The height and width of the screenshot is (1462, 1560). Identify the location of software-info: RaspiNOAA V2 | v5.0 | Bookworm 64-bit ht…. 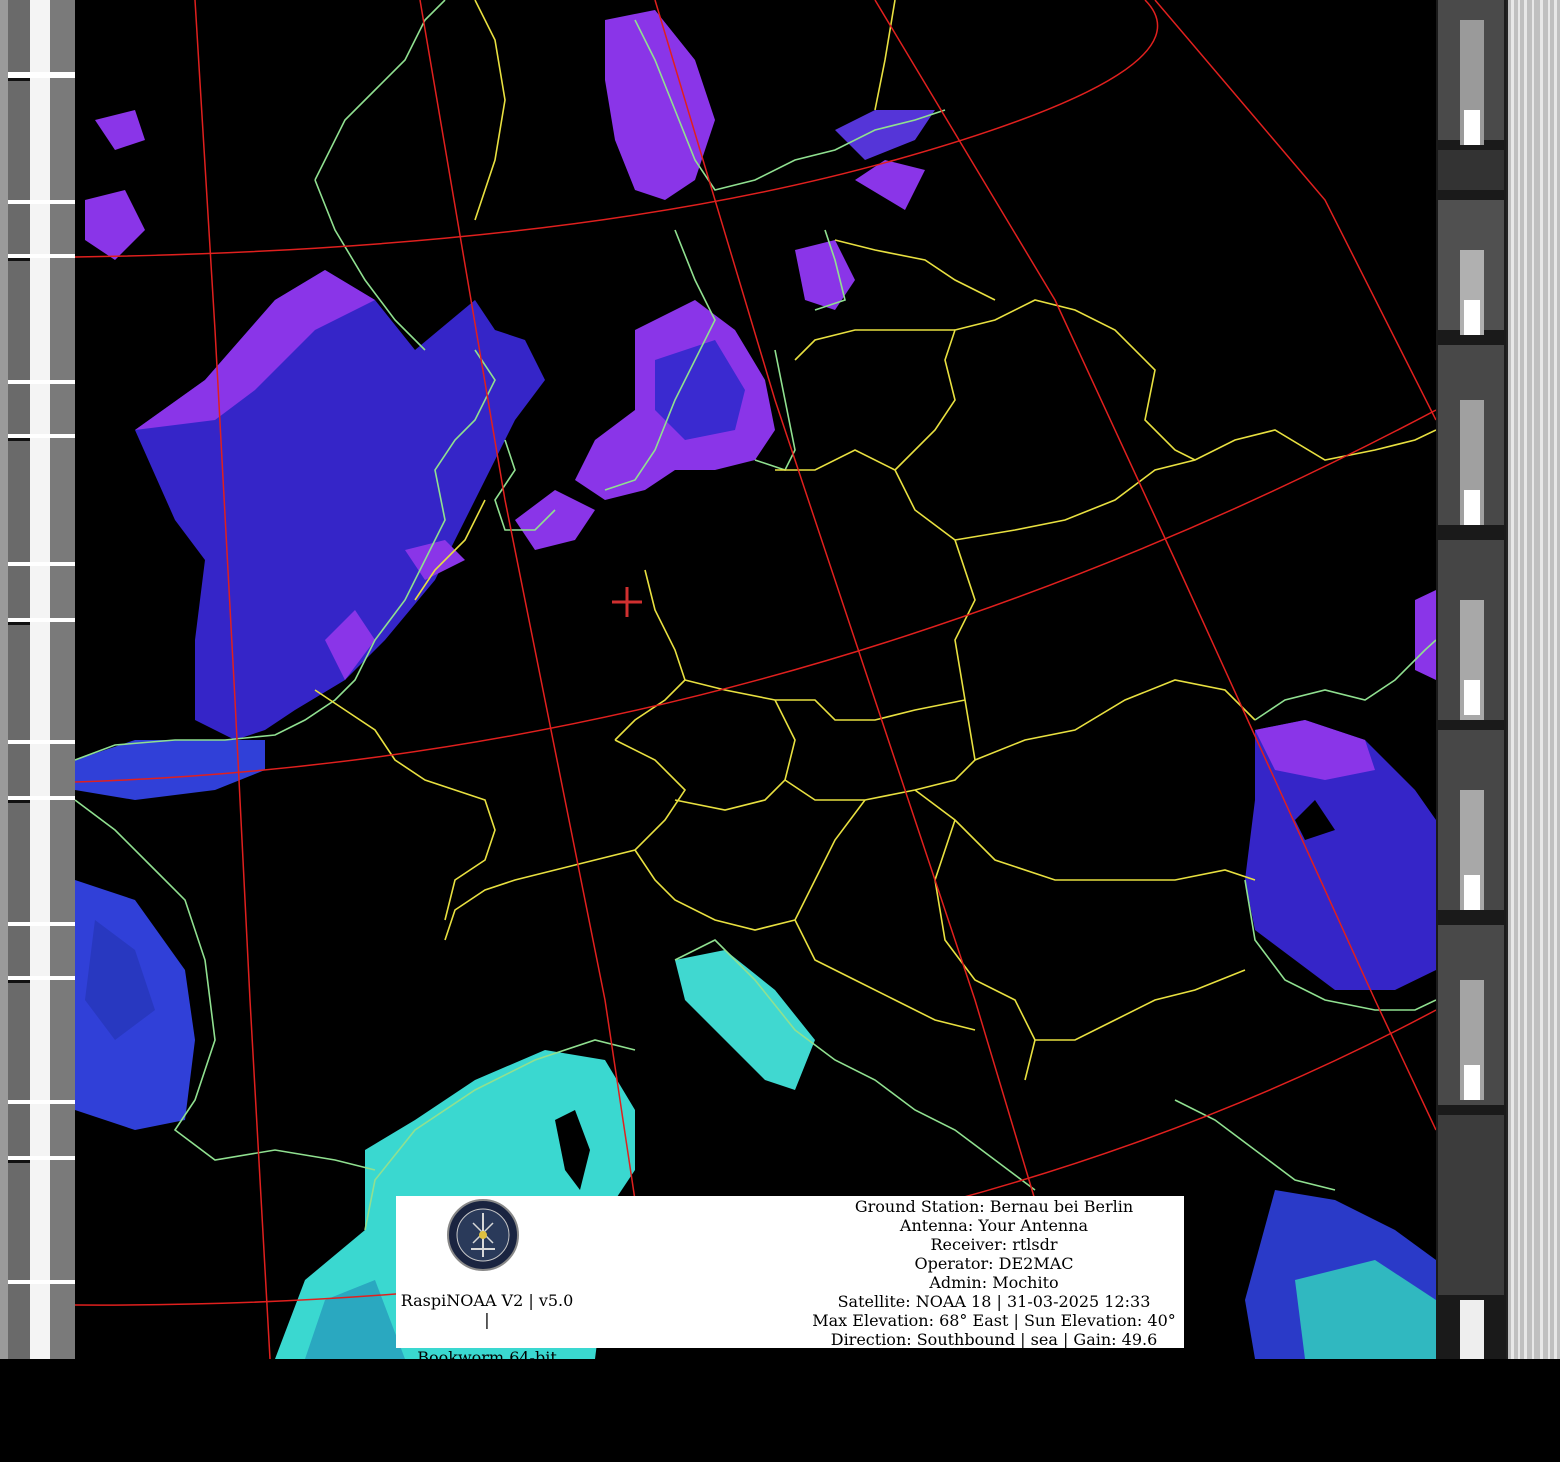
(487, 1367).